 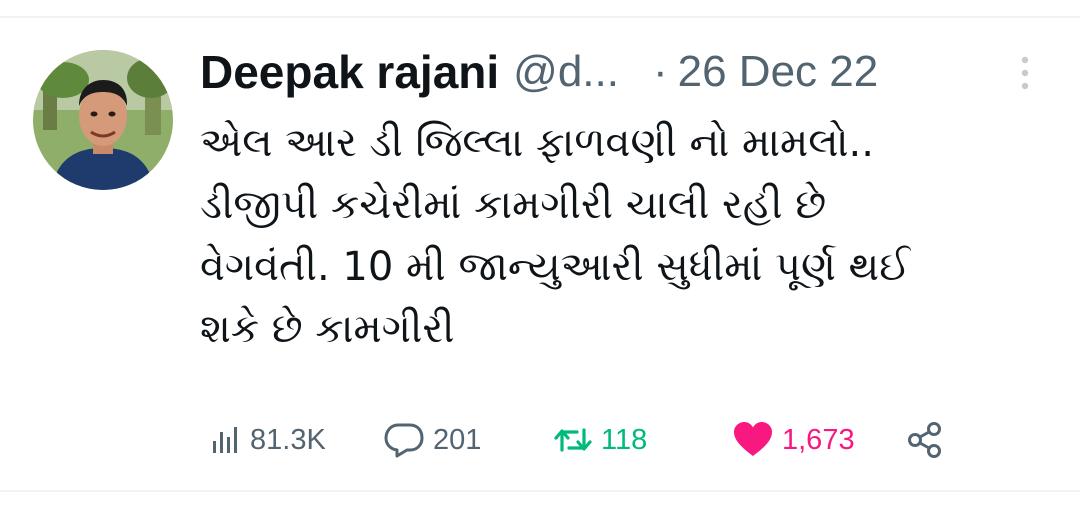 What do you see at coordinates (540, 17) in the screenshot?
I see `top-divider` at bounding box center [540, 17].